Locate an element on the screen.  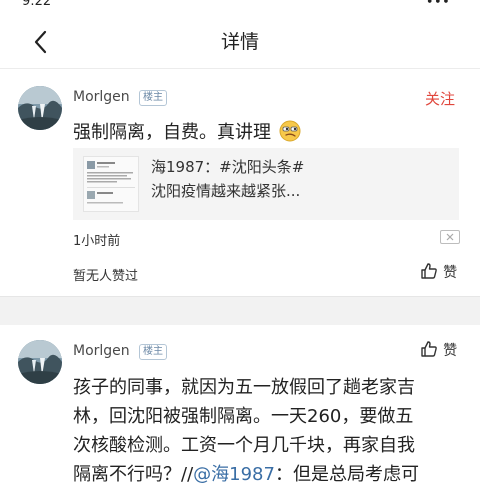
quoted-post-thumbnail is located at coordinates (111, 184).